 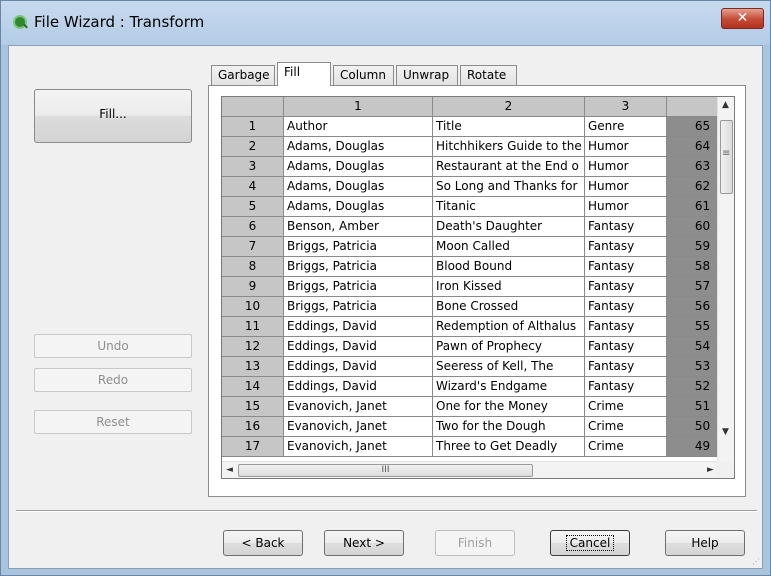 What do you see at coordinates (363, 75) in the screenshot?
I see `tab-column: Column` at bounding box center [363, 75].